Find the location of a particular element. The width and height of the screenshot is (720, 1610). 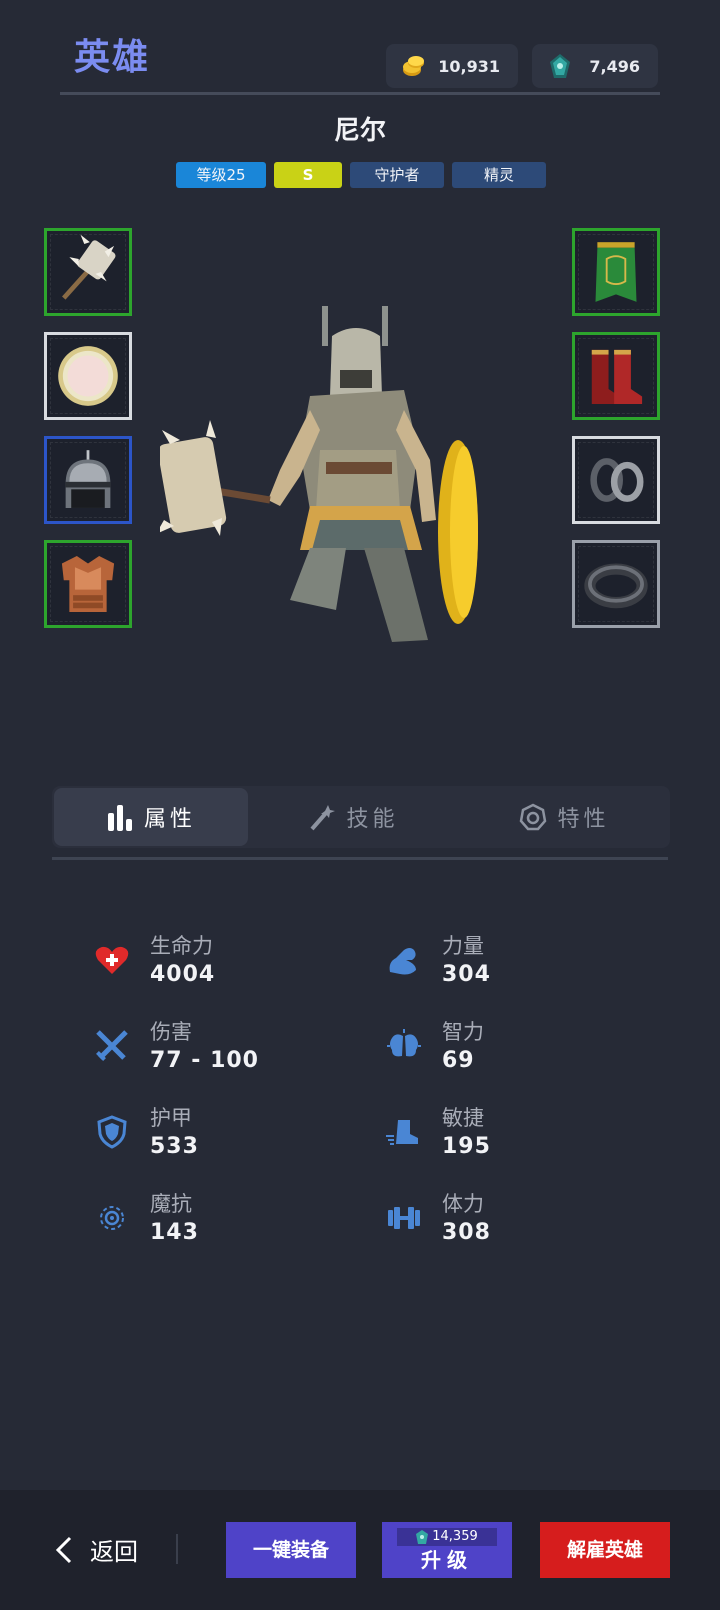

race-badge: 精灵 is located at coordinates (499, 175).